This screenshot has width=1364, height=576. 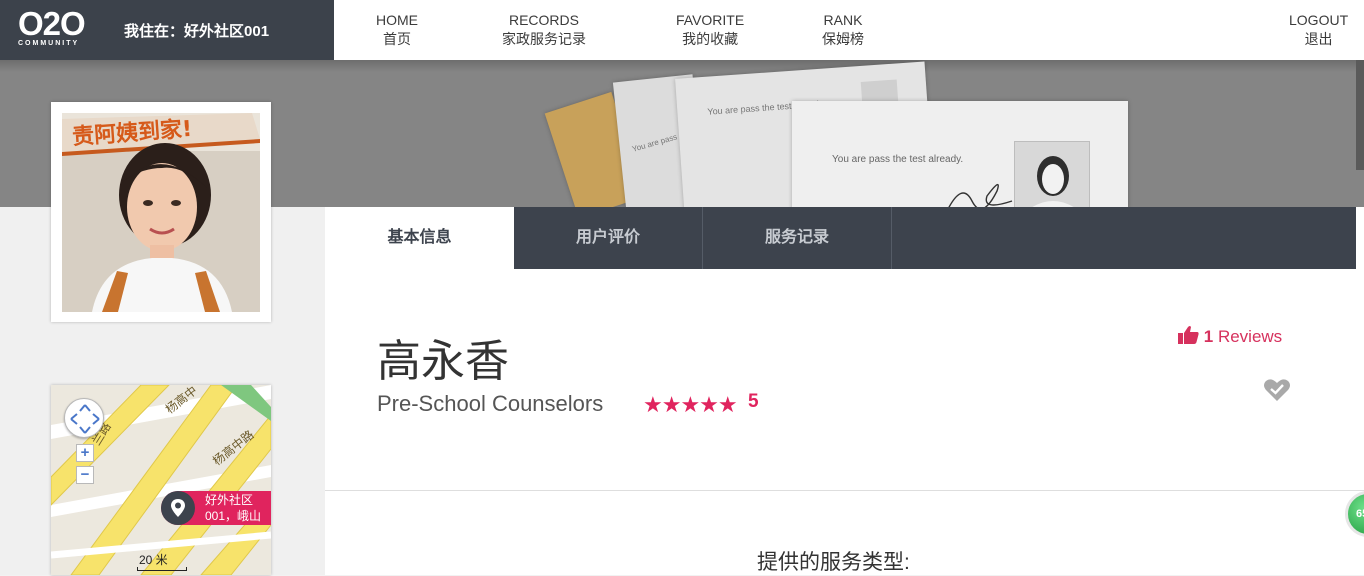 I want to click on avatar-card: 责阿姨到家!, so click(x=161, y=212).